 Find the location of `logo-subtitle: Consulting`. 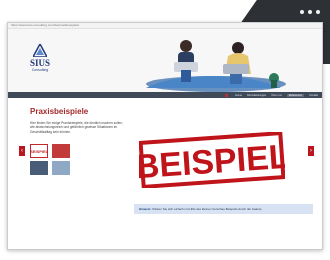

logo-subtitle: Consulting is located at coordinates (40, 70).